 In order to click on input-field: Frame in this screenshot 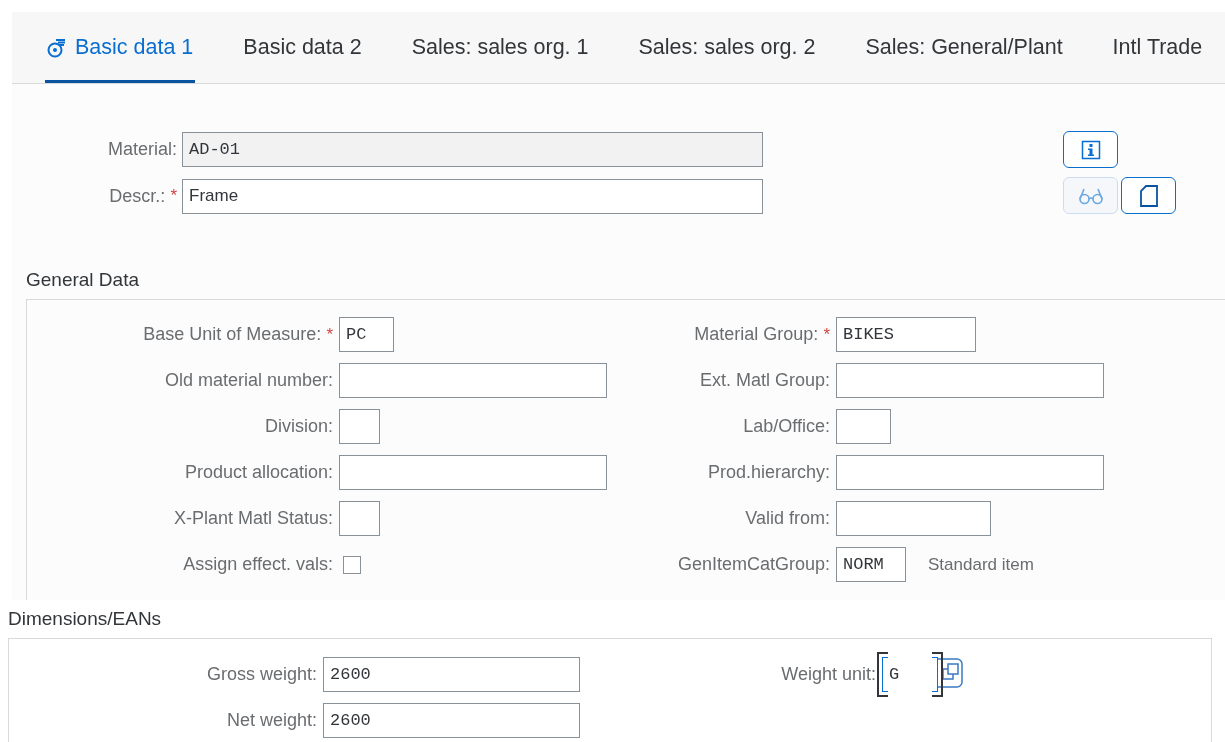, I will do `click(472, 196)`.